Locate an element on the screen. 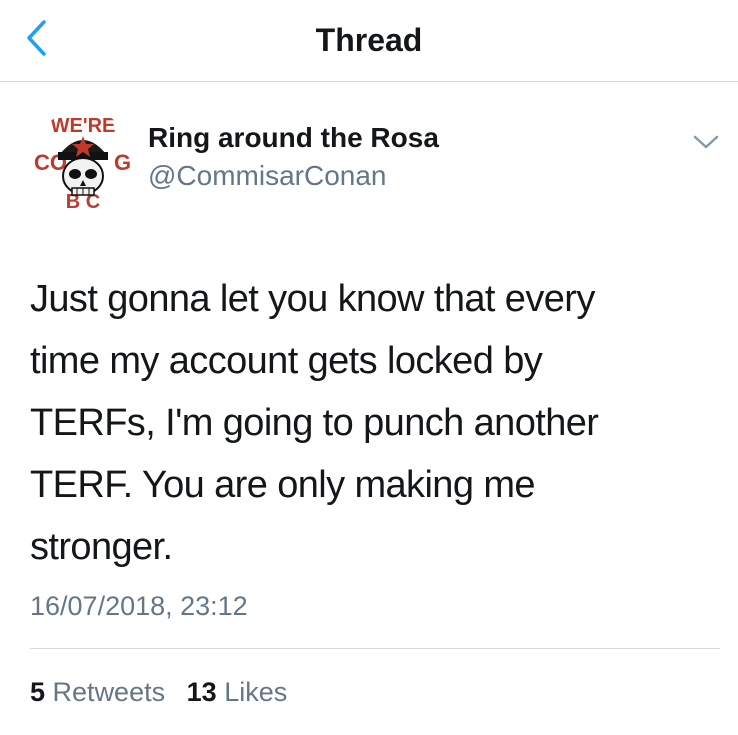  retweets-link: 5 Retweets is located at coordinates (97, 692).